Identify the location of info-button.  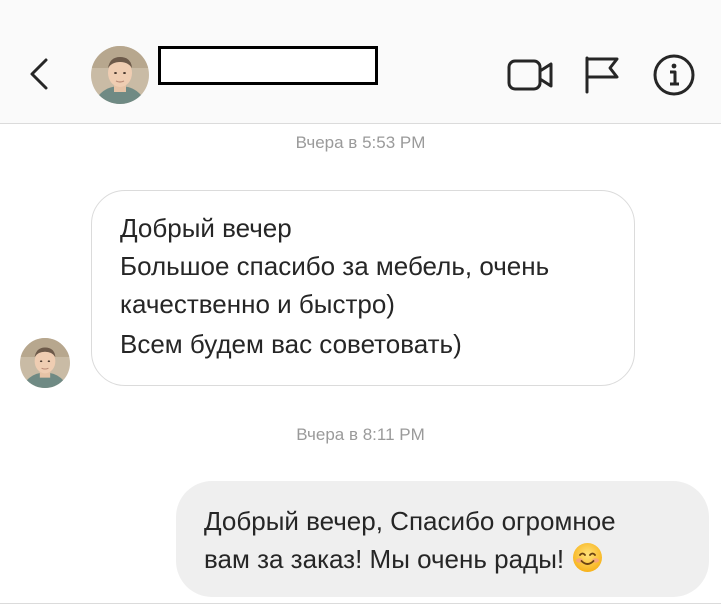
(674, 75).